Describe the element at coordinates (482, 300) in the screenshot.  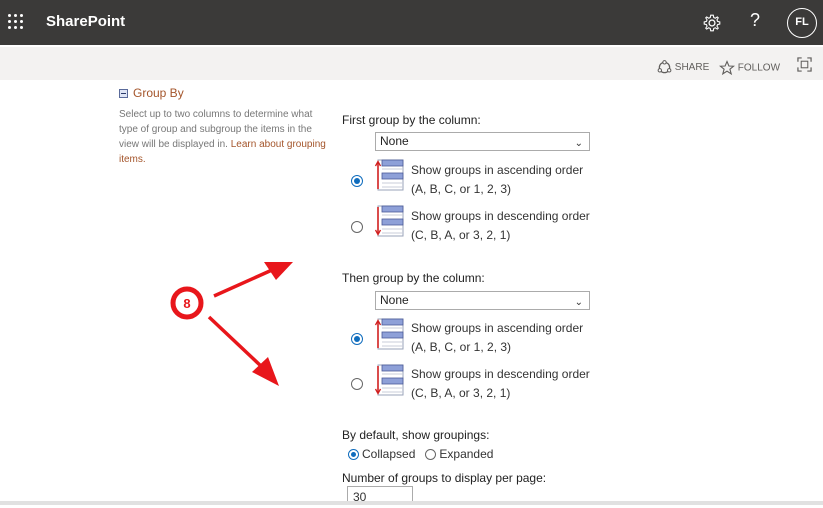
I see `second-group-select: None ⌄` at that location.